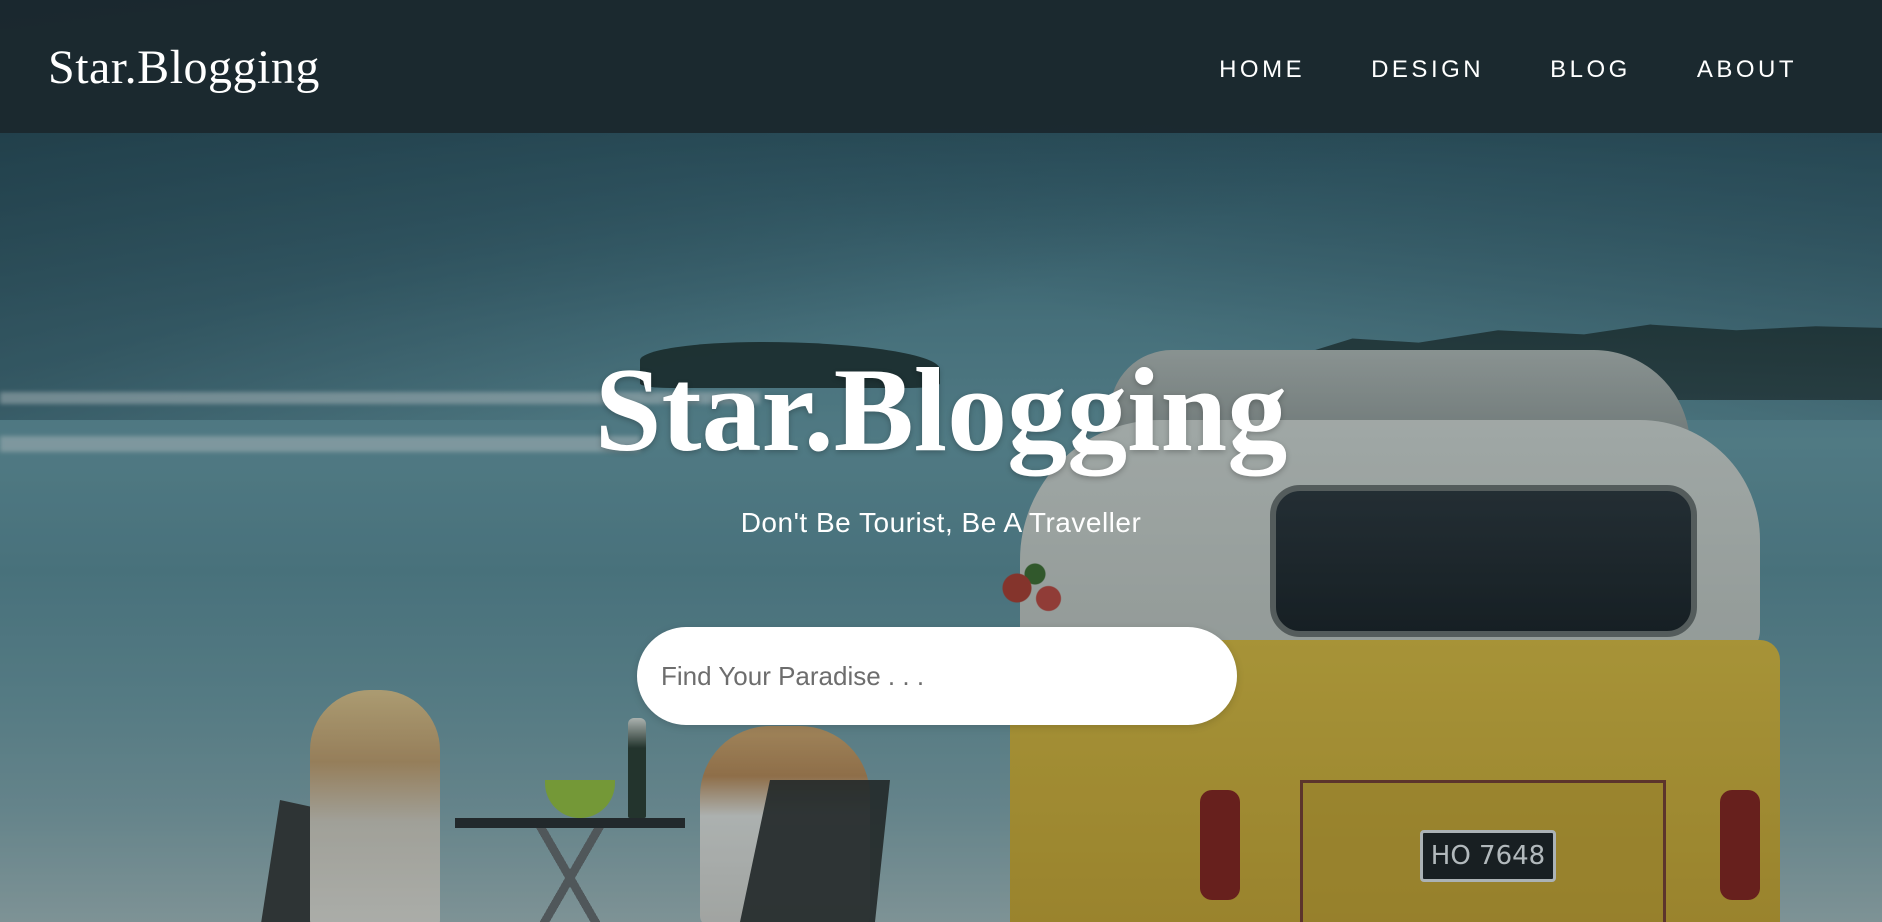 The height and width of the screenshot is (922, 1882). Describe the element at coordinates (184, 67) in the screenshot. I see `brand-logo: Star.Blogging` at that location.